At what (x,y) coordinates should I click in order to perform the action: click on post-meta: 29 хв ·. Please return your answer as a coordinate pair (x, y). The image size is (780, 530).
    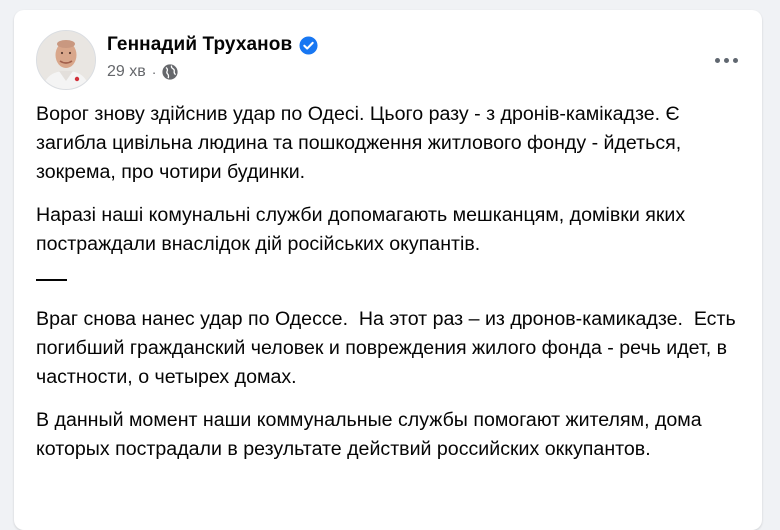
    Looking at the image, I should click on (143, 72).